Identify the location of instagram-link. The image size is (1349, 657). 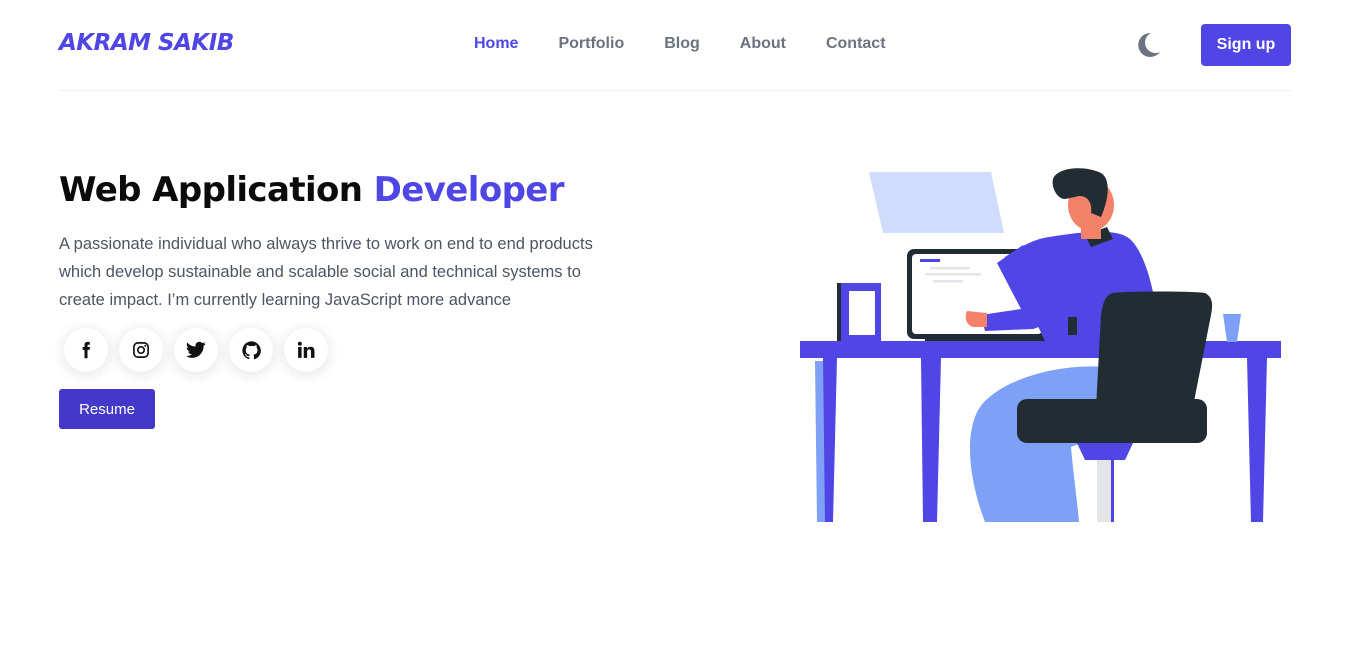
(141, 350).